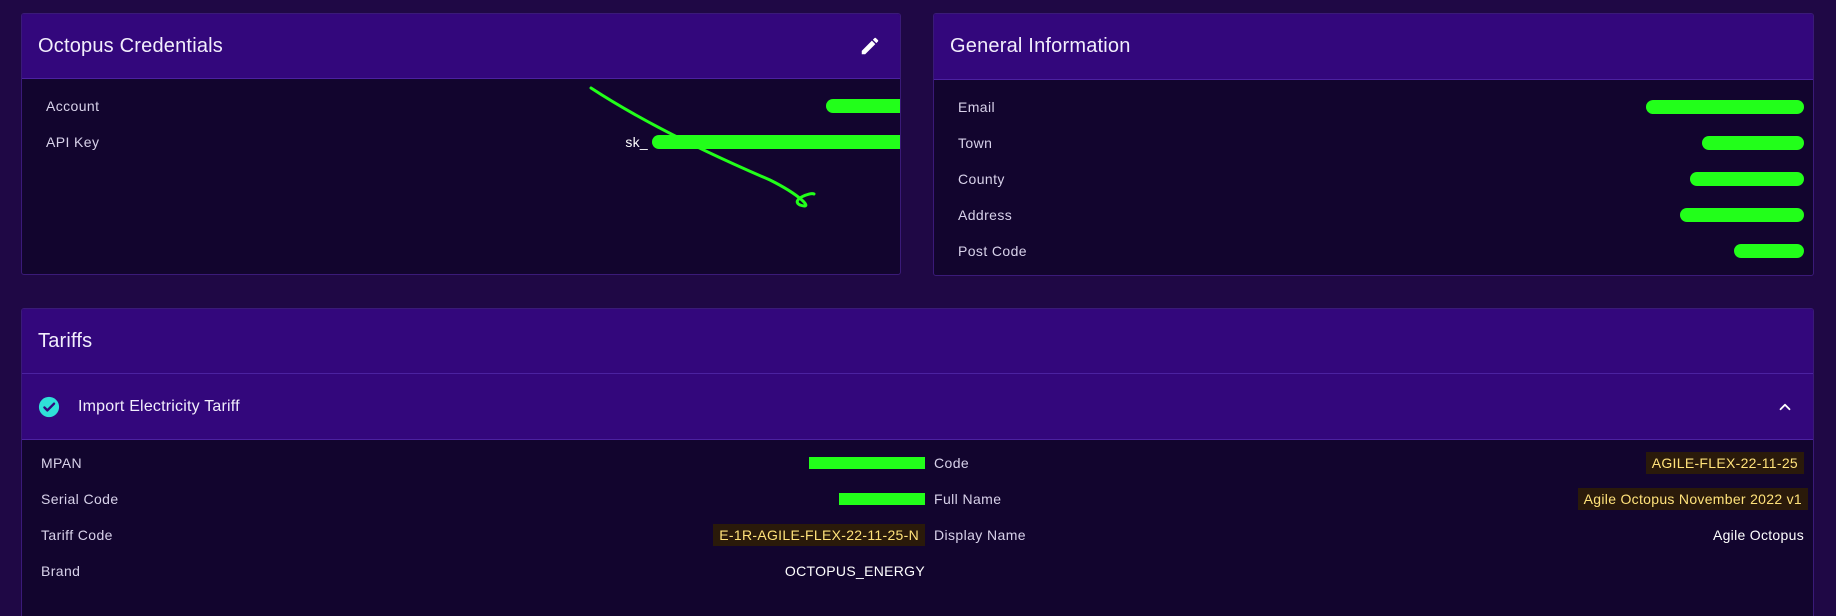  Describe the element at coordinates (483, 535) in the screenshot. I see `tariff-row-tariff-code: Tariff Code E-1R-AGILE-FLEX-22-11-25-N` at that location.